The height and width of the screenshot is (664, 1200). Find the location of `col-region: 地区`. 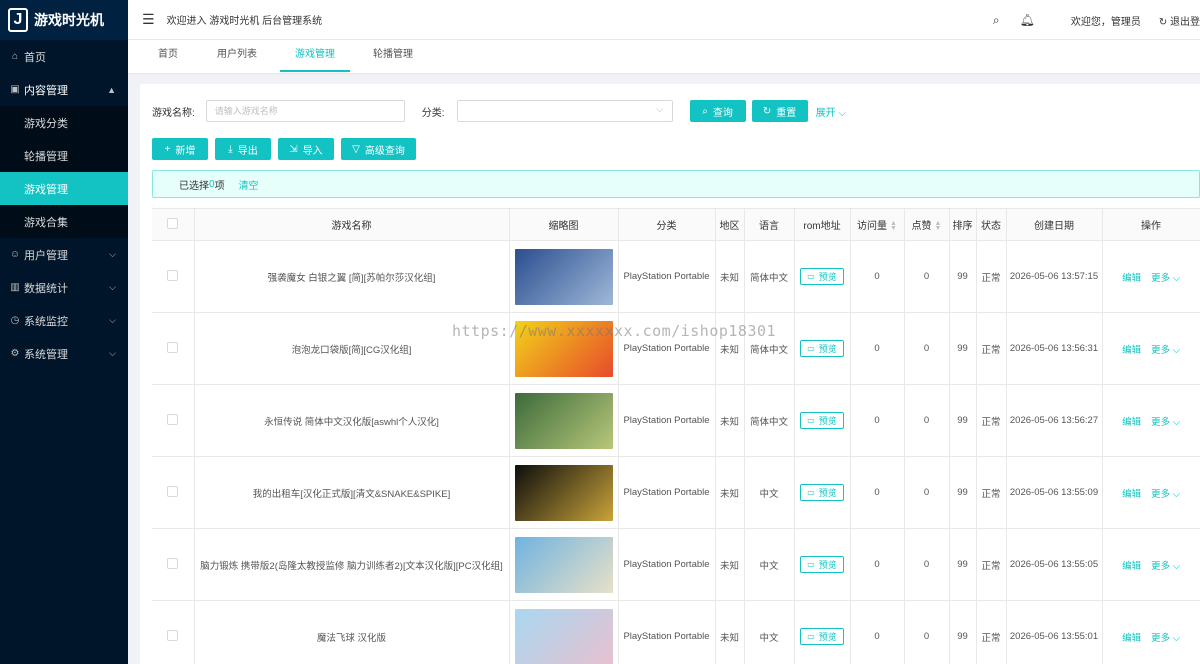

col-region: 地区 is located at coordinates (730, 224).